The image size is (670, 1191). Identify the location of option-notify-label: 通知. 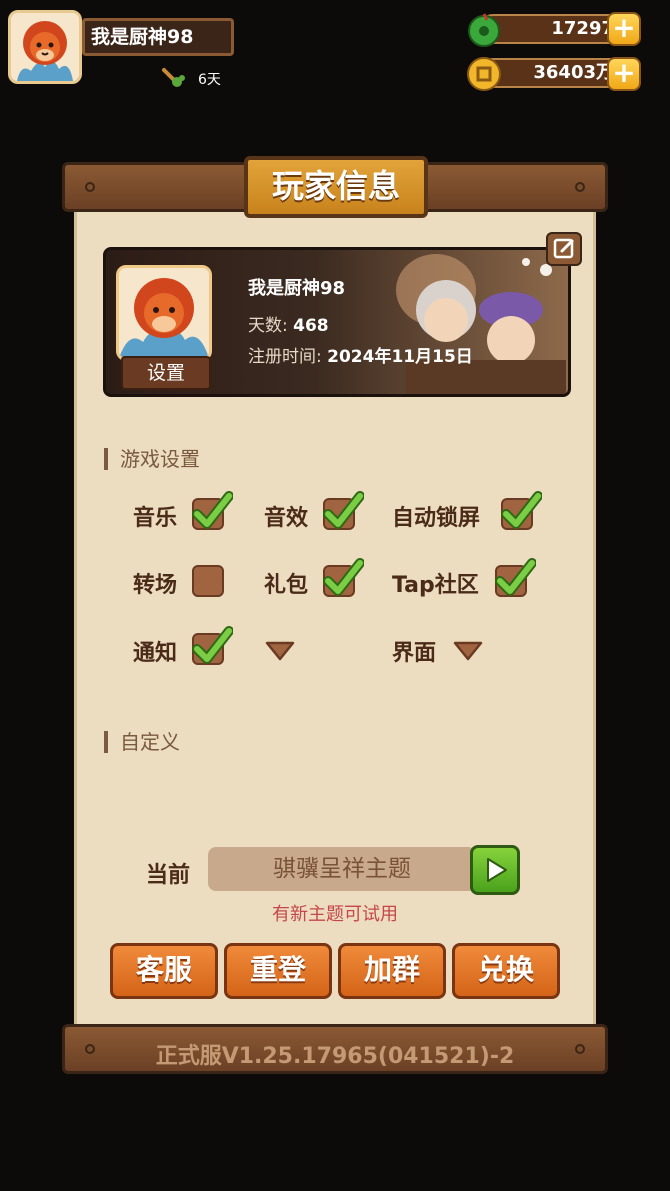
(155, 653).